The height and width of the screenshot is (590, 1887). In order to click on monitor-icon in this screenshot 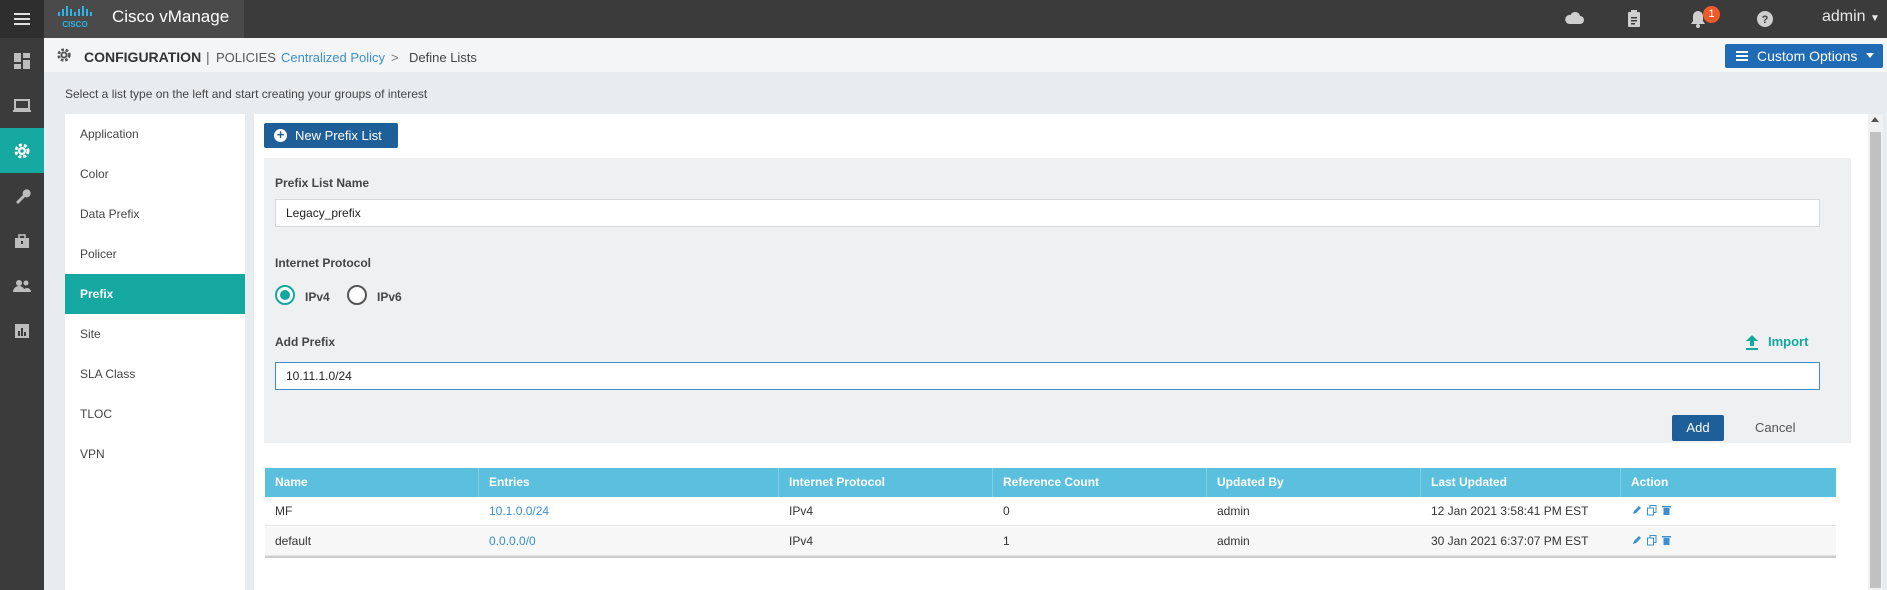, I will do `click(22, 105)`.